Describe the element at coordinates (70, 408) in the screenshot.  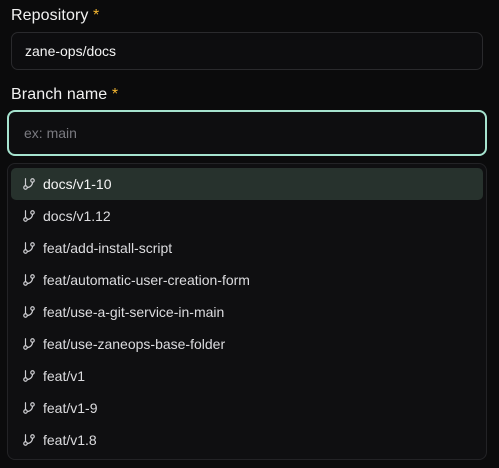
I see `branch-option-label: feat/v1-9` at that location.